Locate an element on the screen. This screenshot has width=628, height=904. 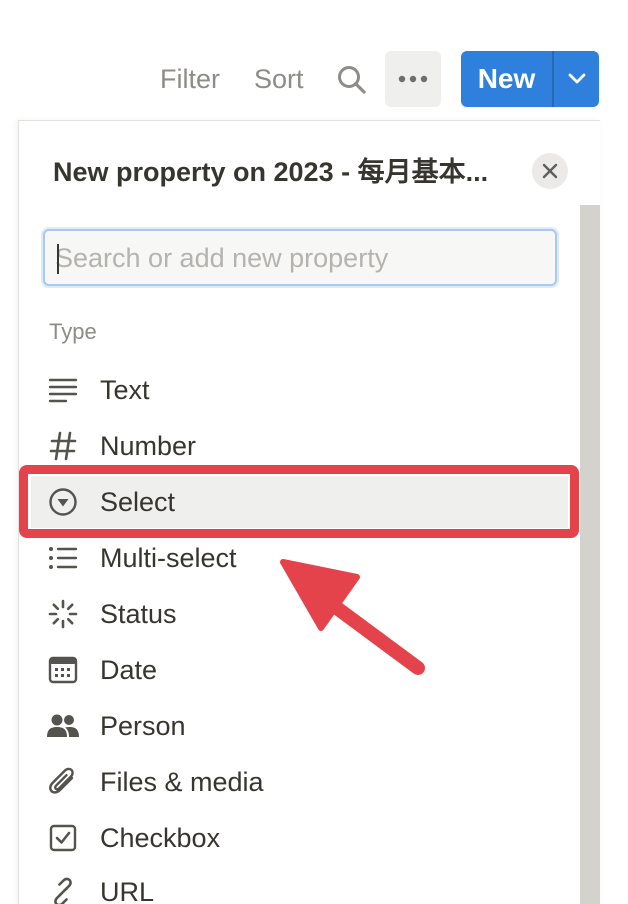
property-search-input is located at coordinates (300, 258).